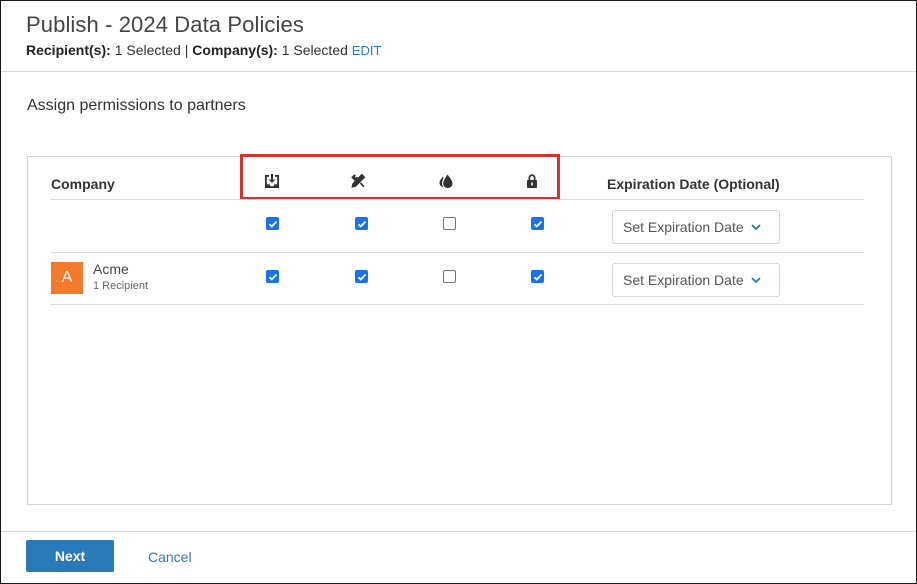  I want to click on company-name: Acme, so click(111, 269).